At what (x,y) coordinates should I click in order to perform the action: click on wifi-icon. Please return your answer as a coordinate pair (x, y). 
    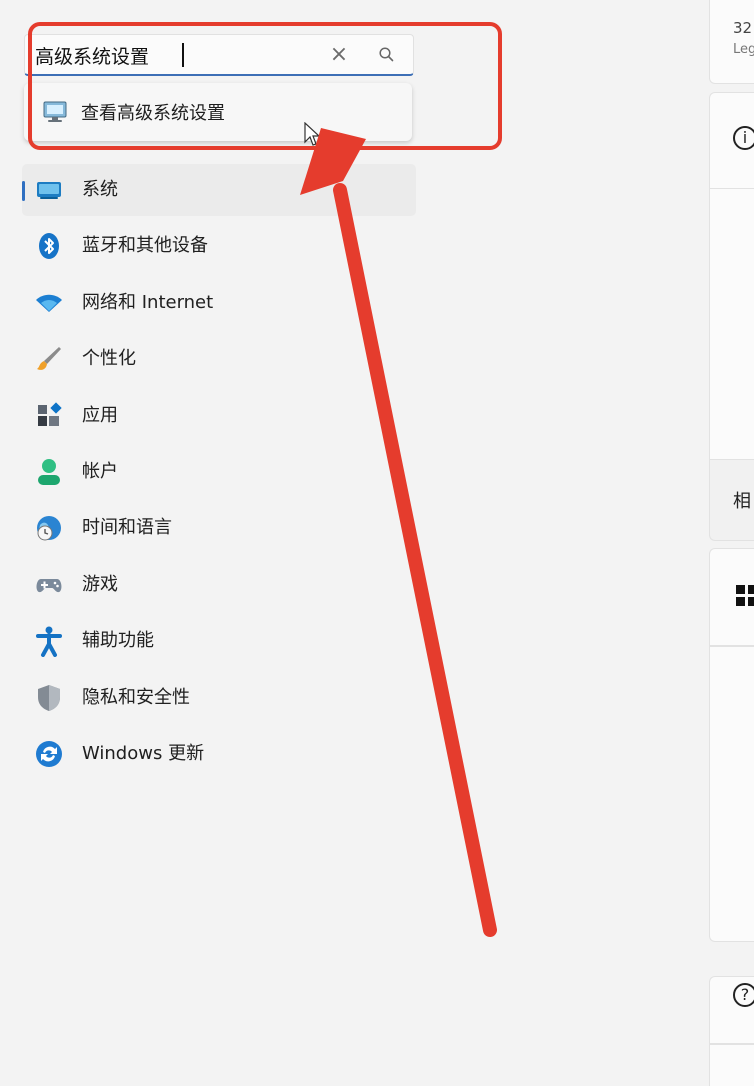
    Looking at the image, I should click on (49, 303).